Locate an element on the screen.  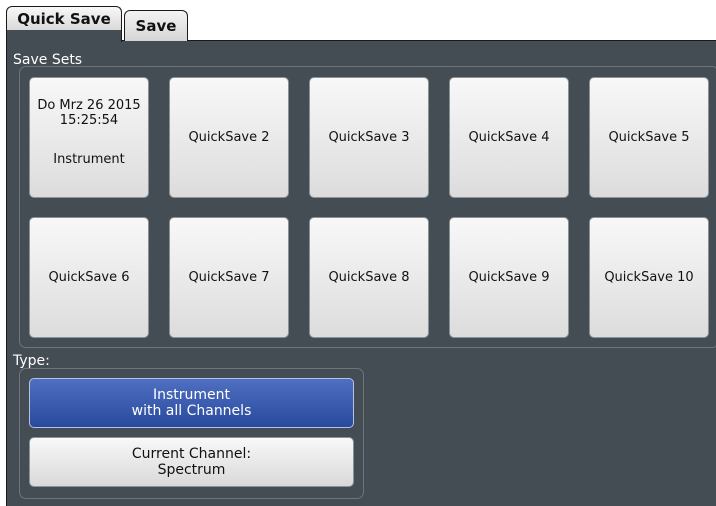
tab-quick-save-label: Quick Save is located at coordinates (64, 18).